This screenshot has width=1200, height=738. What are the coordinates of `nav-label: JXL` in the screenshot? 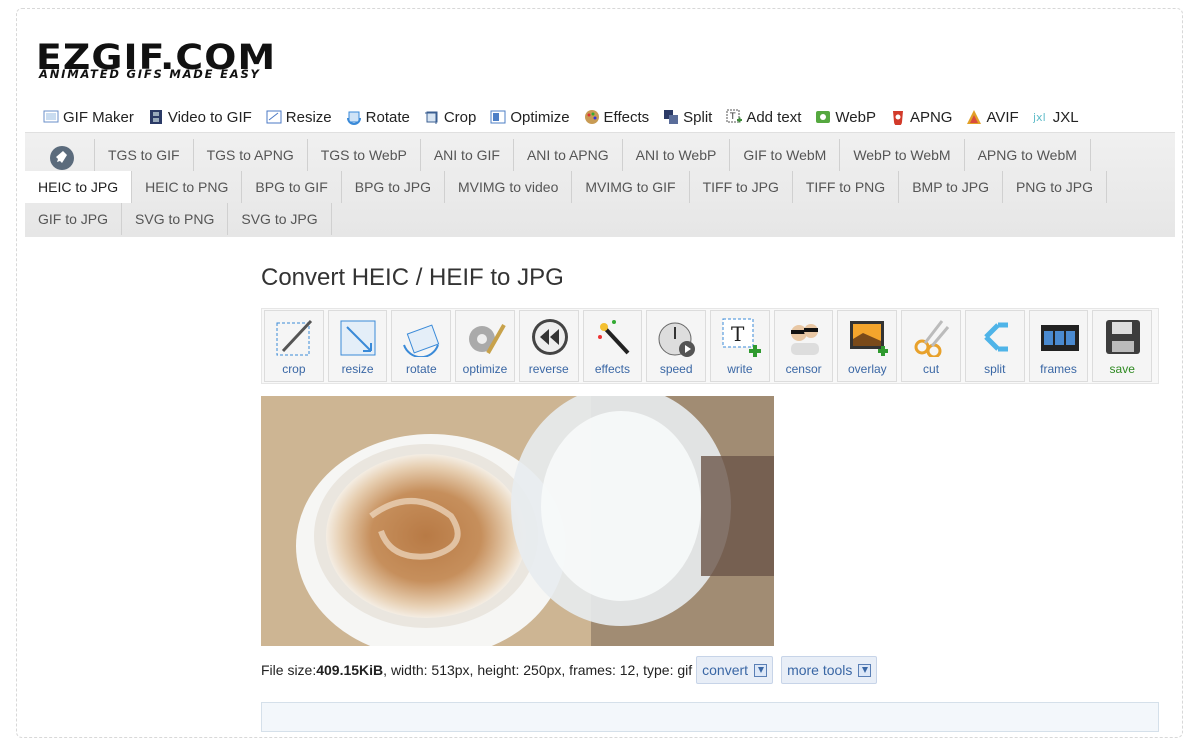 It's located at (1065, 117).